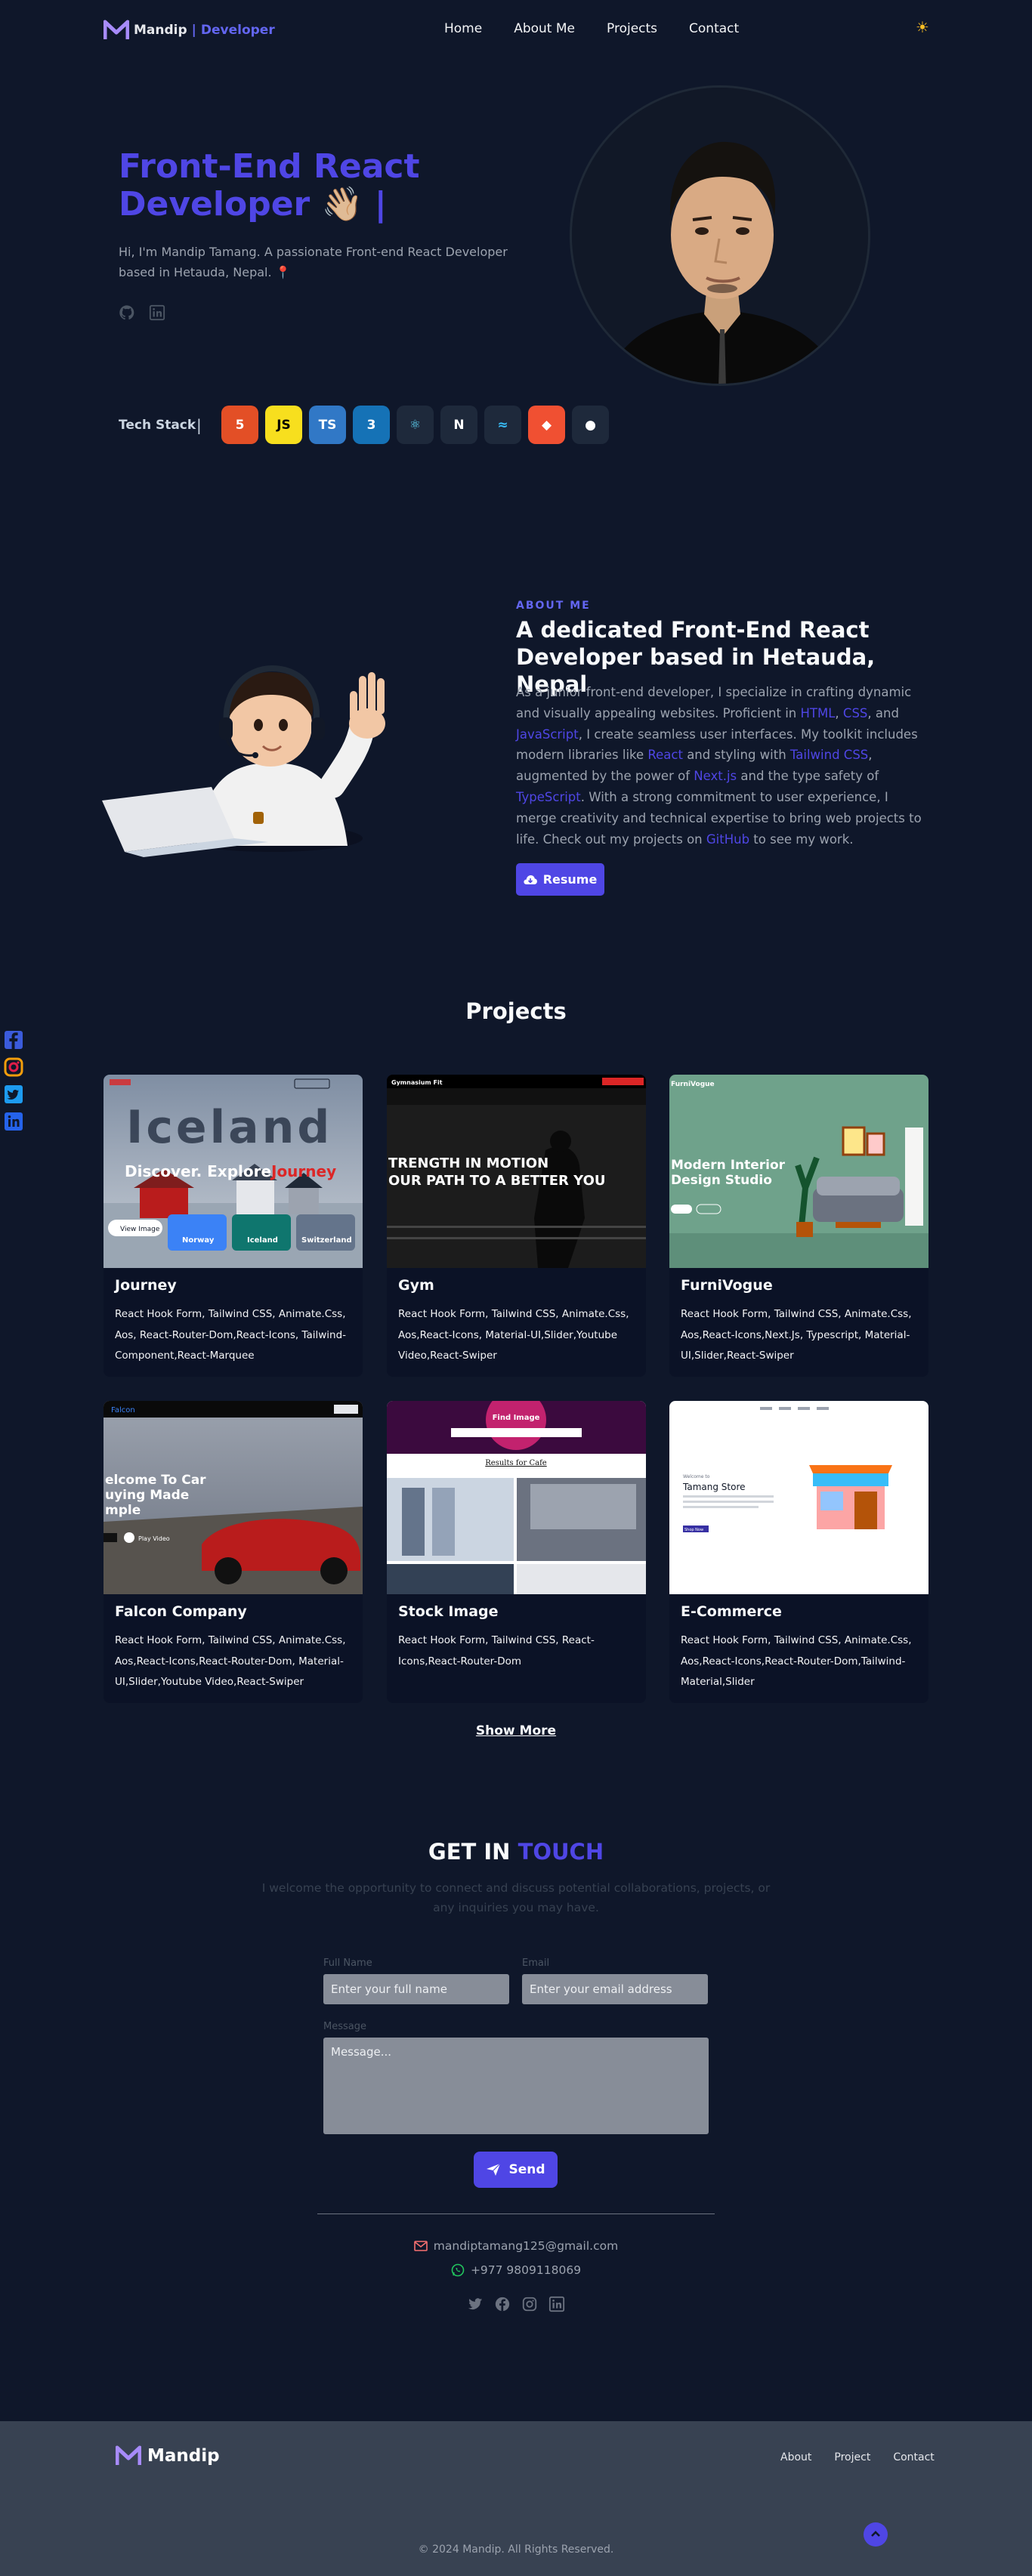 The height and width of the screenshot is (2576, 1032). What do you see at coordinates (516, 1730) in the screenshot?
I see `show-more-link: Show More` at bounding box center [516, 1730].